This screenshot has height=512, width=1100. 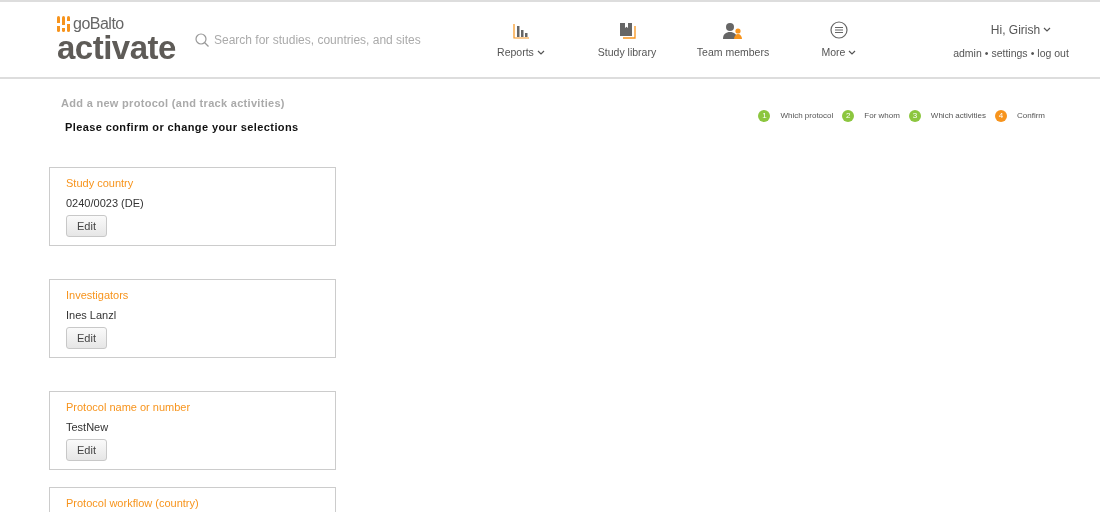 I want to click on brand-name: goBalto, so click(x=98, y=23).